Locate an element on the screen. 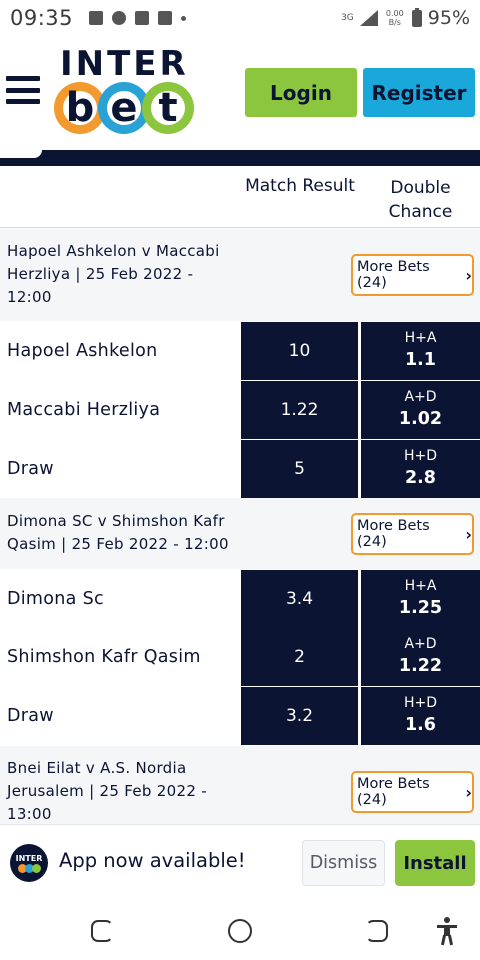 The width and height of the screenshot is (480, 960). battery-percent: 95% is located at coordinates (448, 18).